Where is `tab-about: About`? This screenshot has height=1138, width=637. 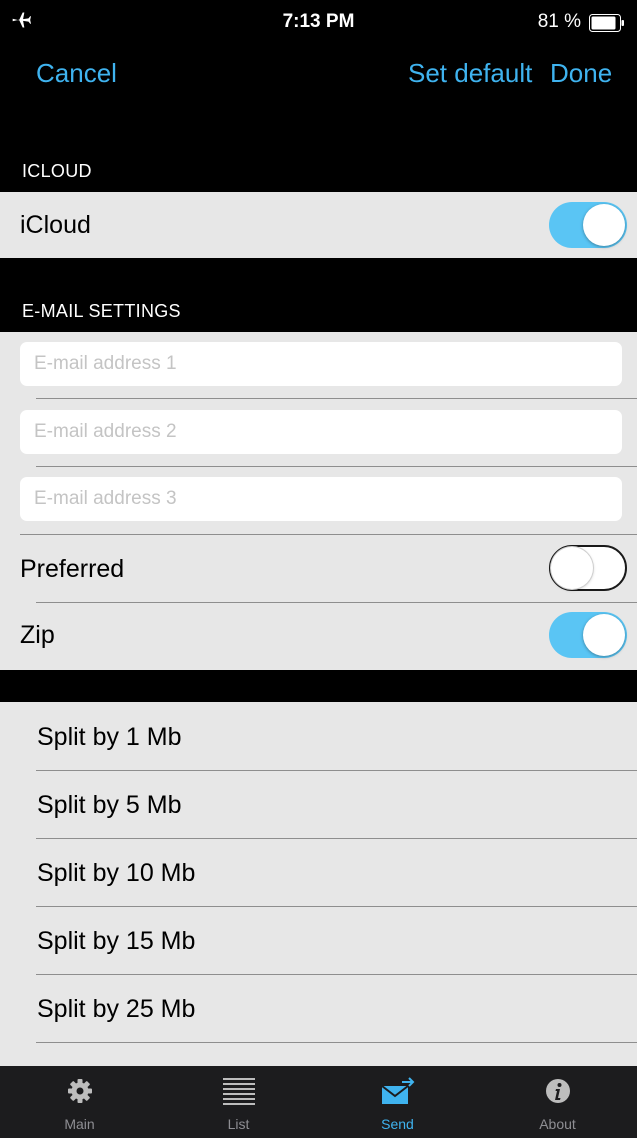
tab-about: About is located at coordinates (557, 1102).